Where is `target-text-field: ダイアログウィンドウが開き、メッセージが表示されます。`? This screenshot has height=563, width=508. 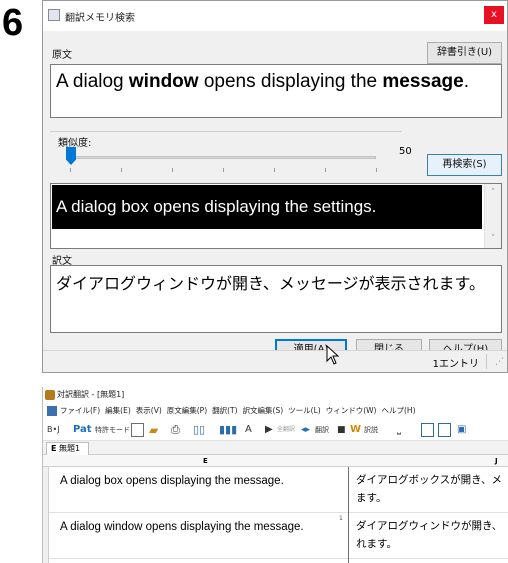
target-text-field: ダイアログウィンドウが開き、メッセージが表示されます。 is located at coordinates (276, 299).